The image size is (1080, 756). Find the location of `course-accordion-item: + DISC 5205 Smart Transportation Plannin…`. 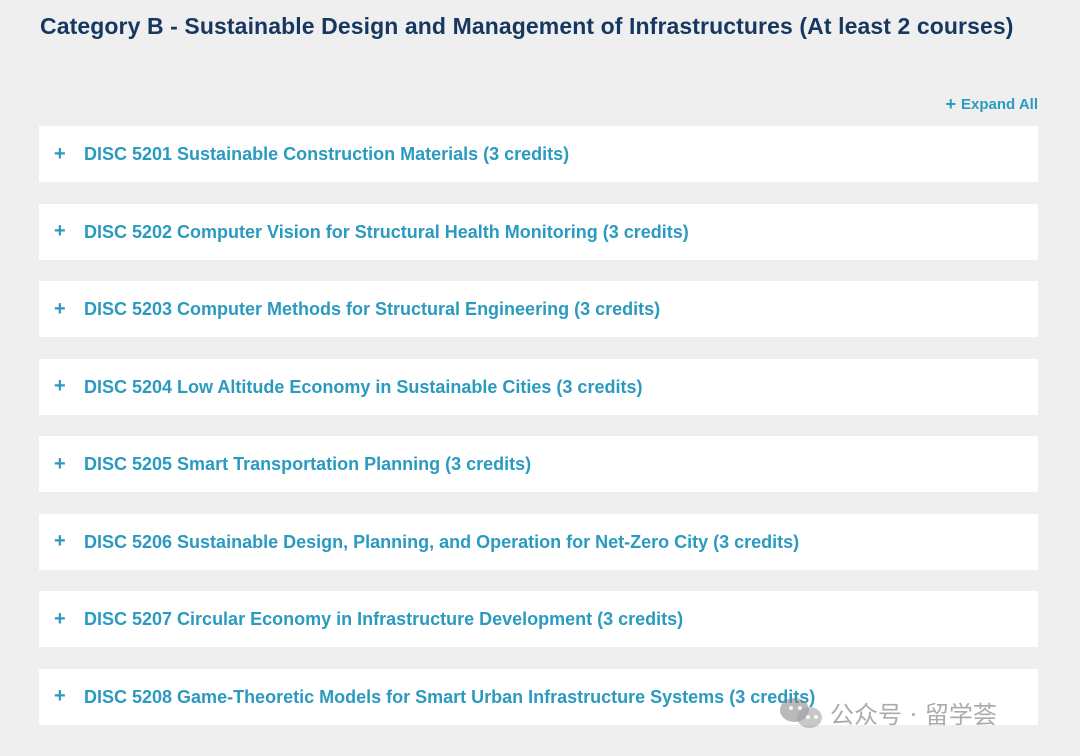

course-accordion-item: + DISC 5205 Smart Transportation Plannin… is located at coordinates (538, 464).